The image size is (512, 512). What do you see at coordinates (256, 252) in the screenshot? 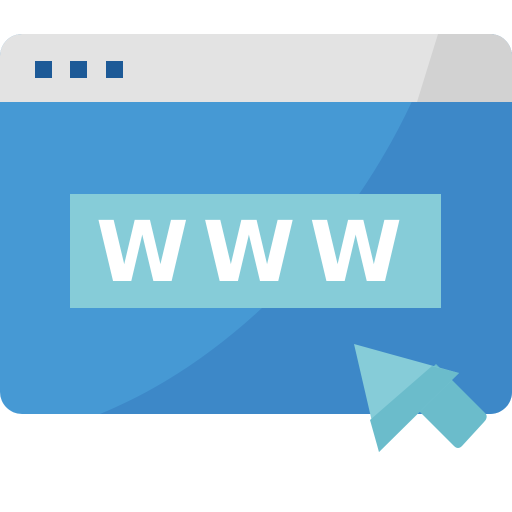
I see `address-text: WWW` at bounding box center [256, 252].